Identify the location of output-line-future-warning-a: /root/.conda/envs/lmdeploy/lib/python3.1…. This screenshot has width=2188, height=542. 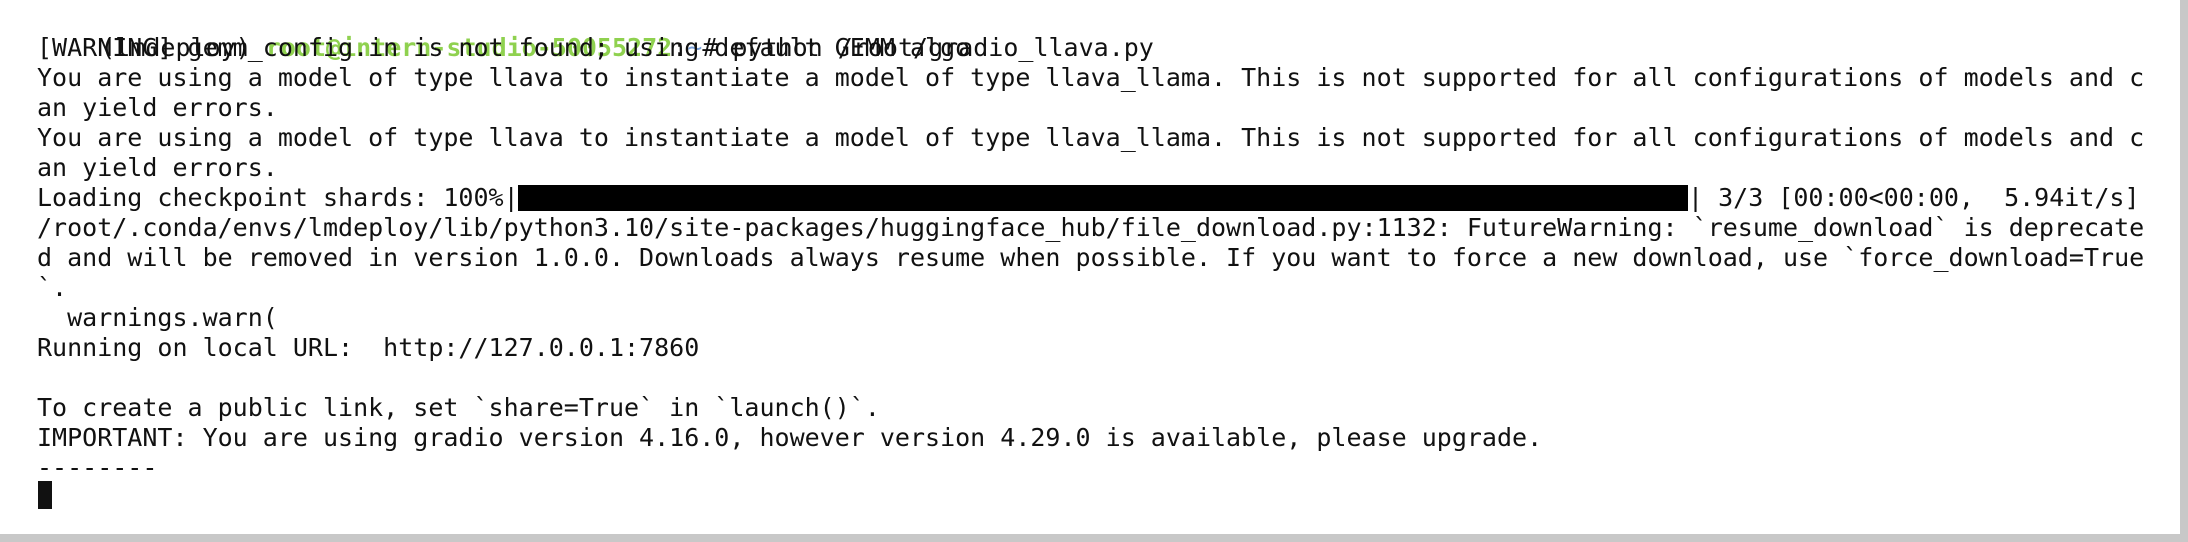
(1091, 227).